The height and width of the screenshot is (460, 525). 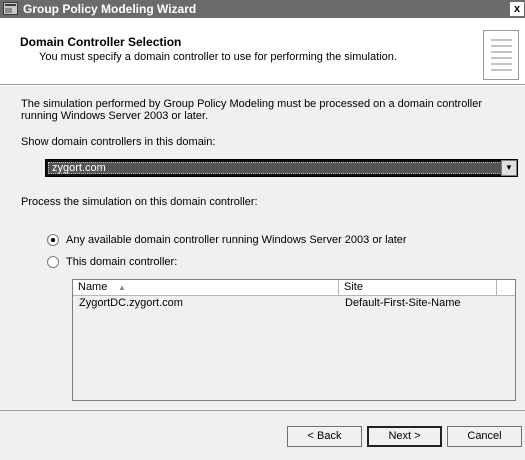 I want to click on column-header-site: Site, so click(x=418, y=288).